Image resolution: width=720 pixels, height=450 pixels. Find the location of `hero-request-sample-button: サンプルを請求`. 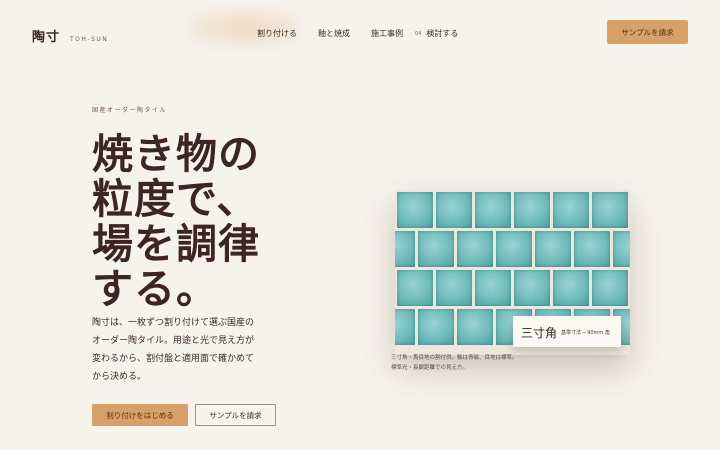

hero-request-sample-button: サンプルを請求 is located at coordinates (235, 415).